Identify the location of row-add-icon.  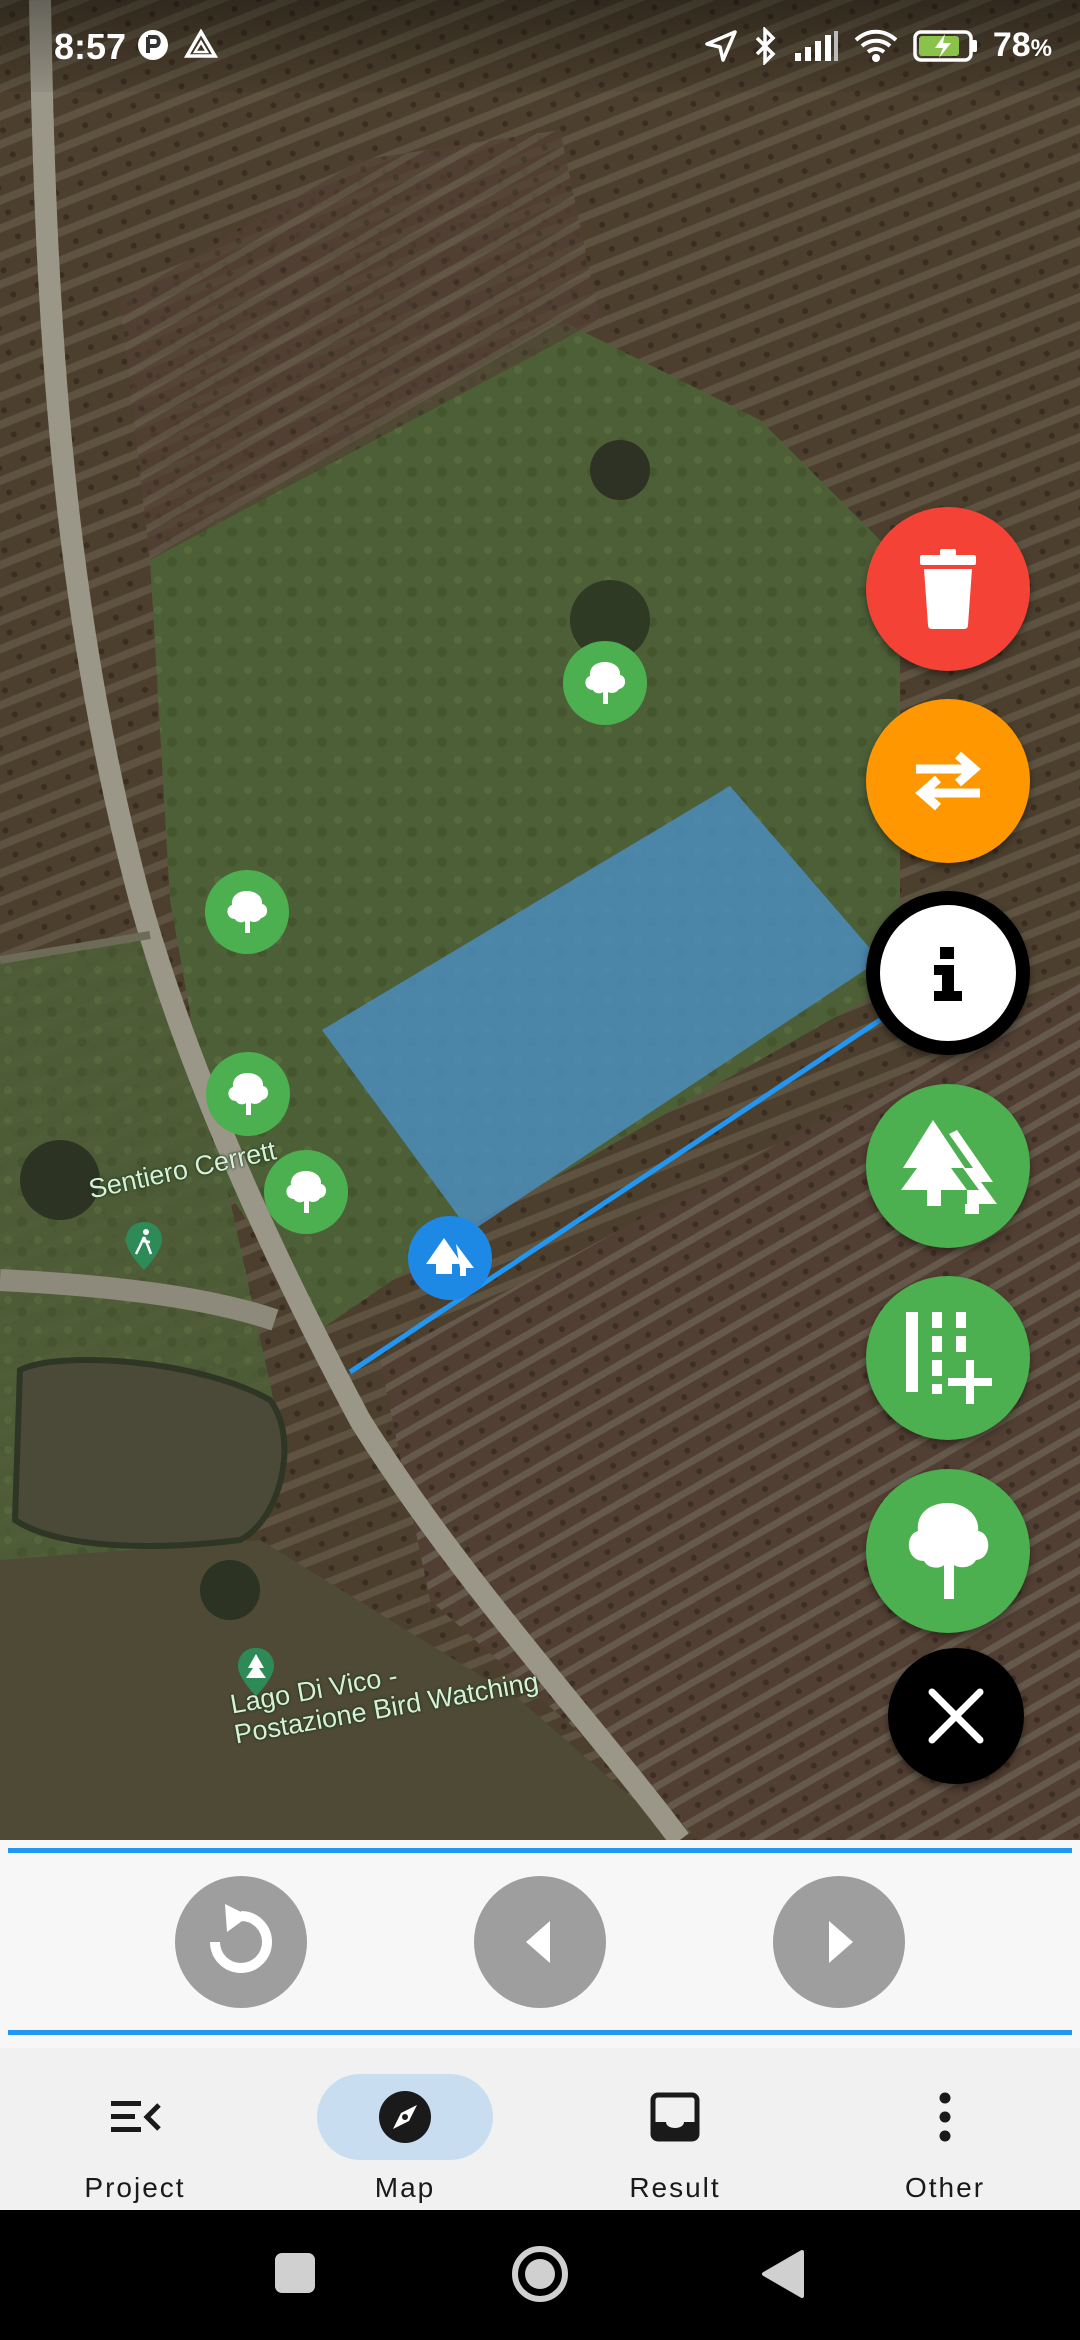
(949, 1358).